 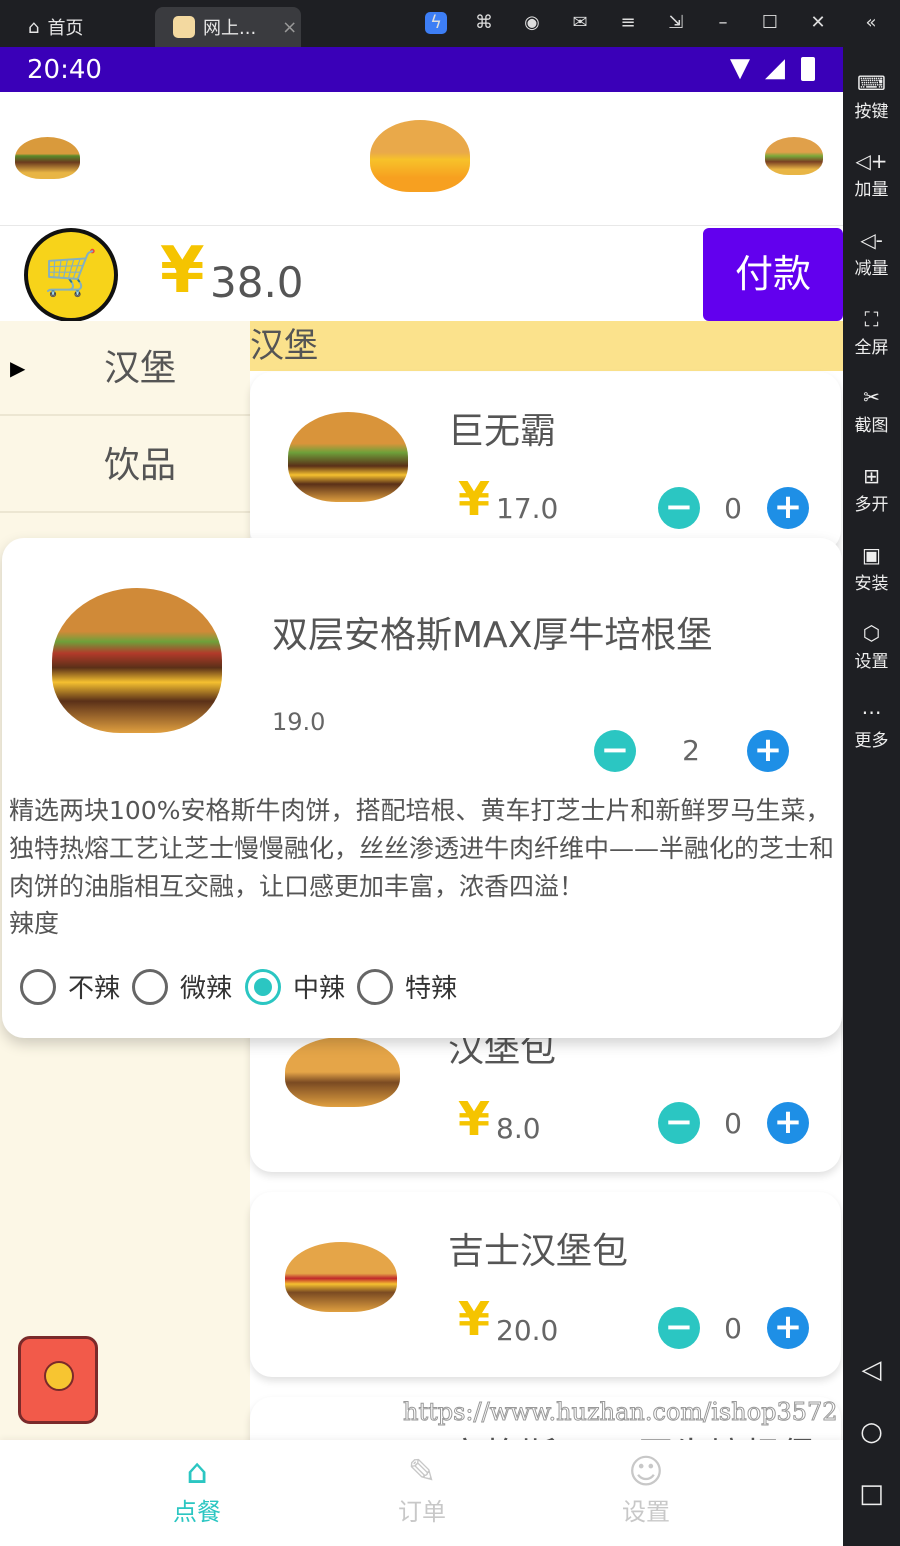 What do you see at coordinates (64, 70) in the screenshot?
I see `status-time: 20:40` at bounding box center [64, 70].